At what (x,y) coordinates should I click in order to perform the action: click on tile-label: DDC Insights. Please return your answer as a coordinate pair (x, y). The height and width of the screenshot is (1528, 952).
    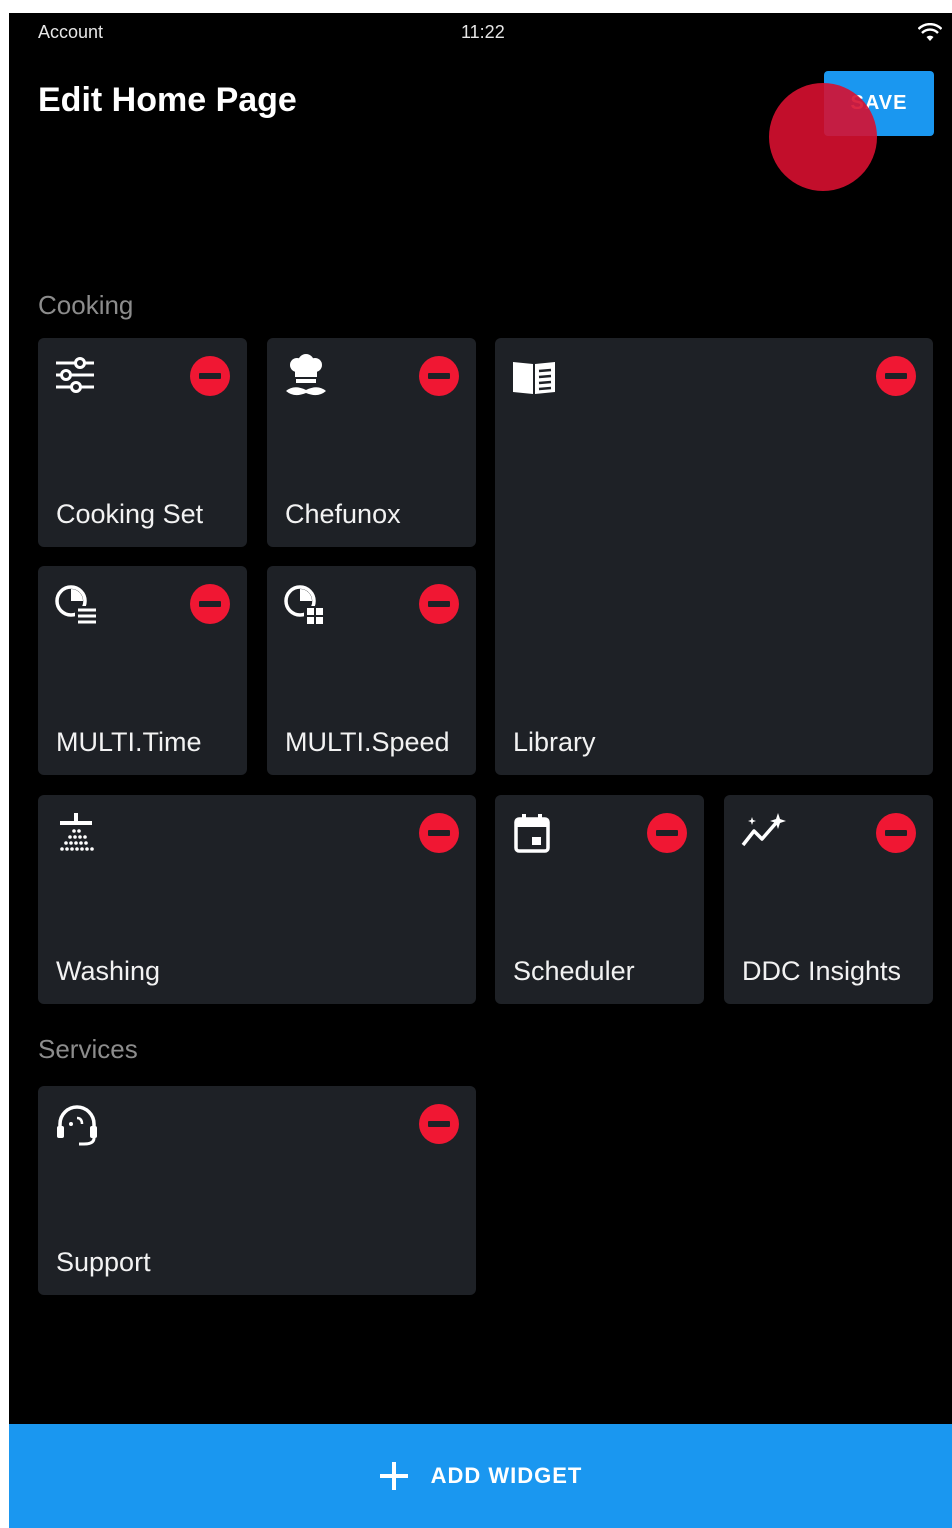
    Looking at the image, I should click on (822, 971).